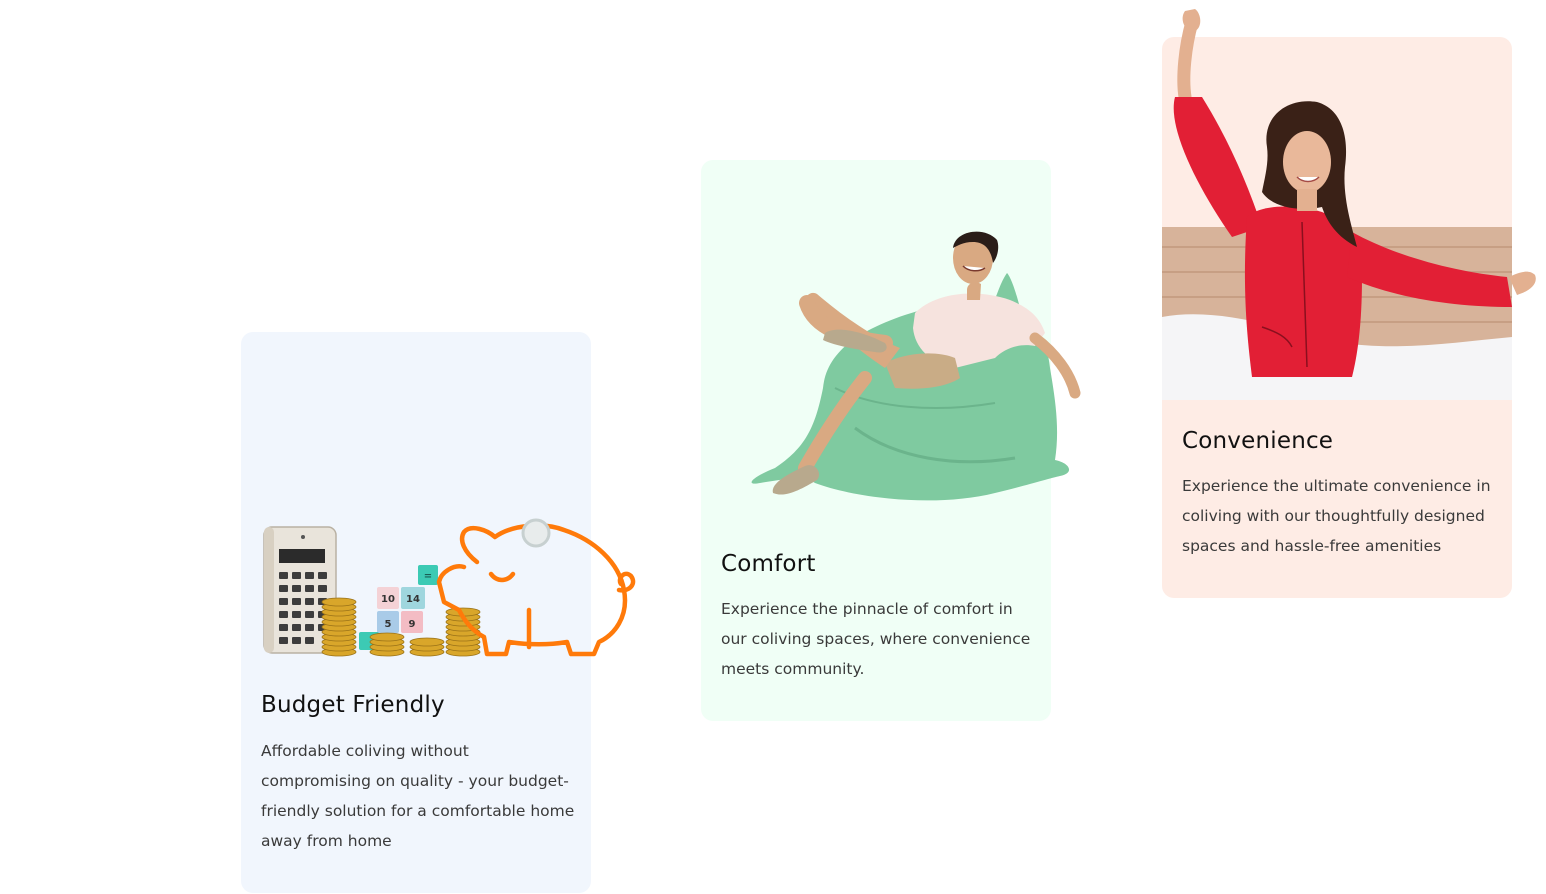 The height and width of the screenshot is (894, 1546). What do you see at coordinates (768, 564) in the screenshot?
I see `card-title: Comfort` at bounding box center [768, 564].